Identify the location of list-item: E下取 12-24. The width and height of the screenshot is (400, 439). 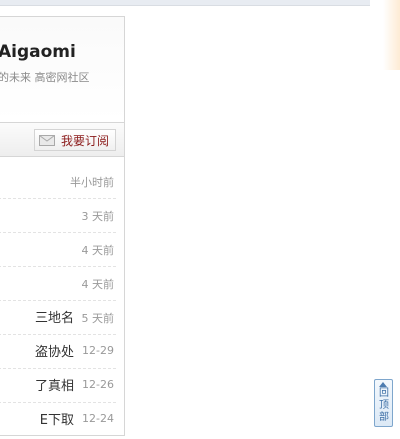
(58, 419).